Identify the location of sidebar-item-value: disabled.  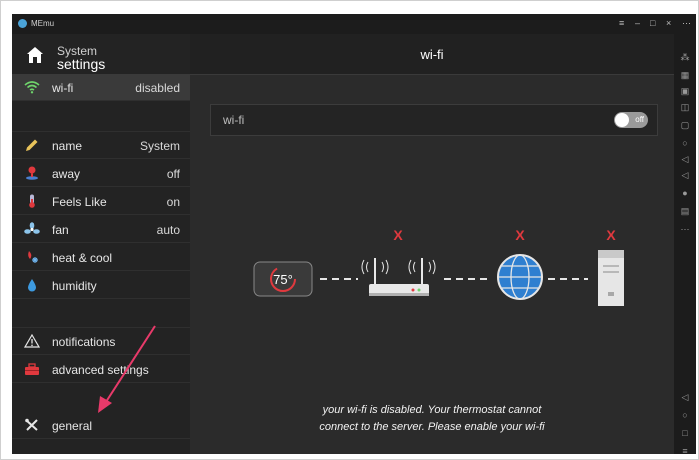
(157, 88).